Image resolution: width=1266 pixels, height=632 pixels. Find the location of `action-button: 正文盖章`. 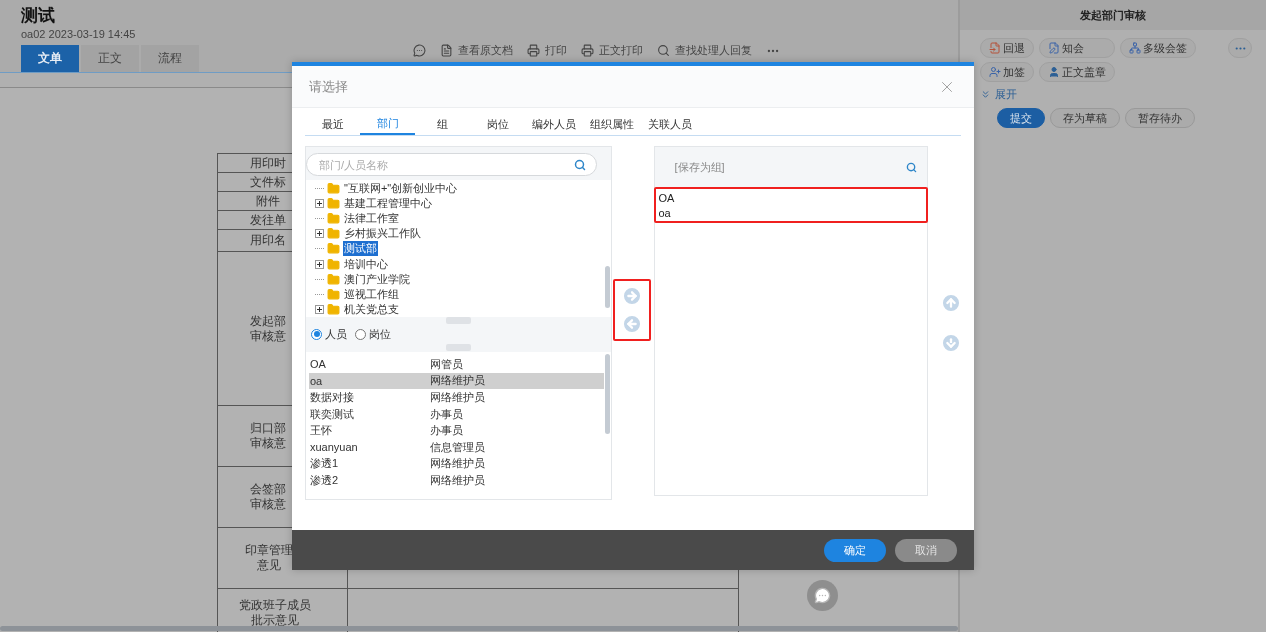

action-button: 正文盖章 is located at coordinates (1077, 72).